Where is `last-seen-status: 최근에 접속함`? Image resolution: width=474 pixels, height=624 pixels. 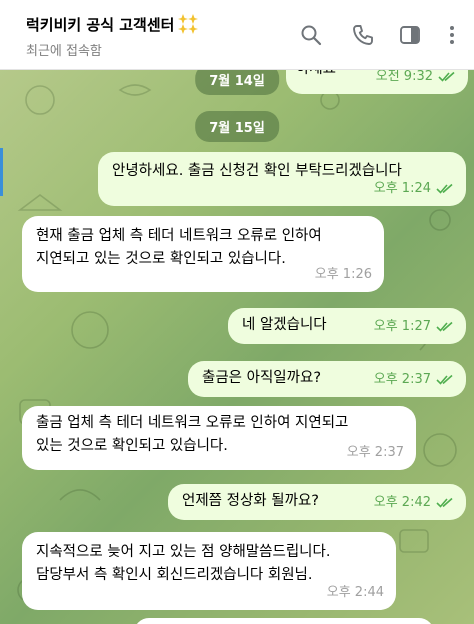
last-seen-status: 최근에 접속함 is located at coordinates (64, 51).